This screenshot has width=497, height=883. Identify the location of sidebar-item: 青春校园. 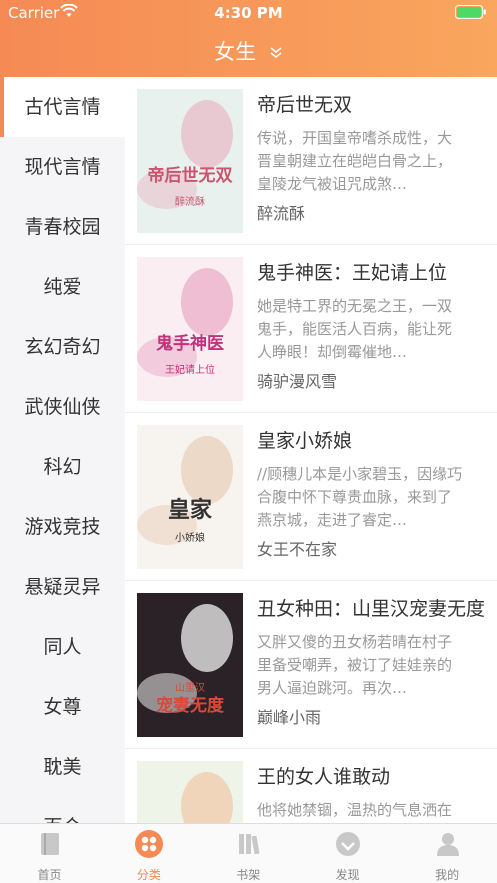
(62, 227).